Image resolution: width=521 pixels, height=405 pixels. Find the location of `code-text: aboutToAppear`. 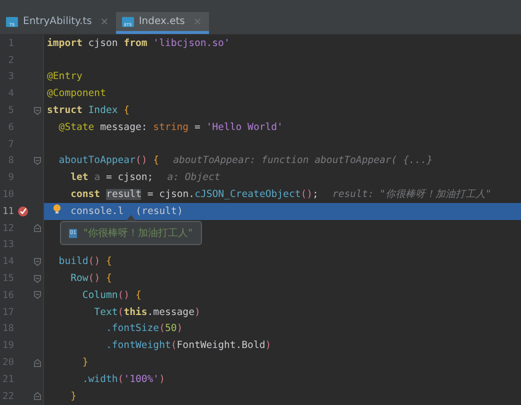

code-text: aboutToAppear is located at coordinates (97, 160).